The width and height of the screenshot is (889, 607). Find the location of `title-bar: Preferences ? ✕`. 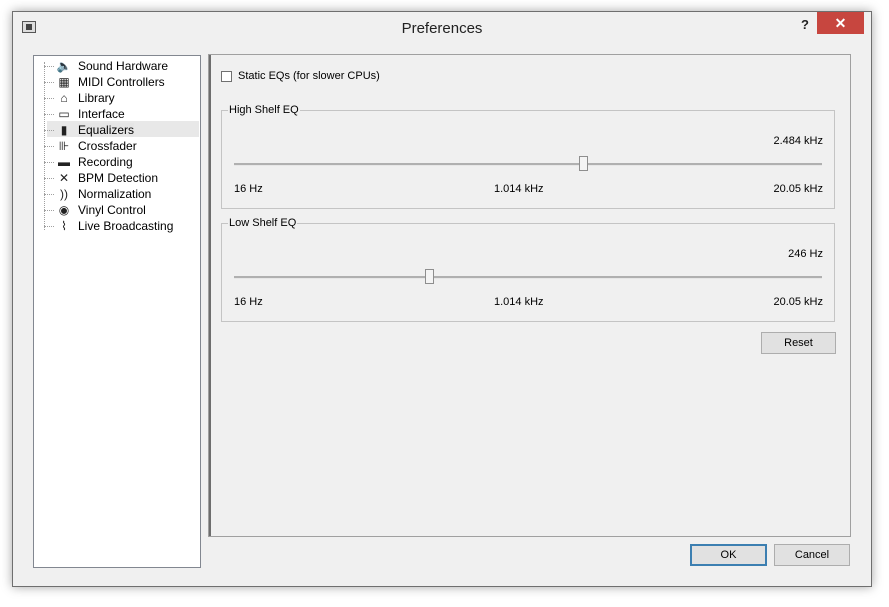

title-bar: Preferences ? ✕ is located at coordinates (442, 28).